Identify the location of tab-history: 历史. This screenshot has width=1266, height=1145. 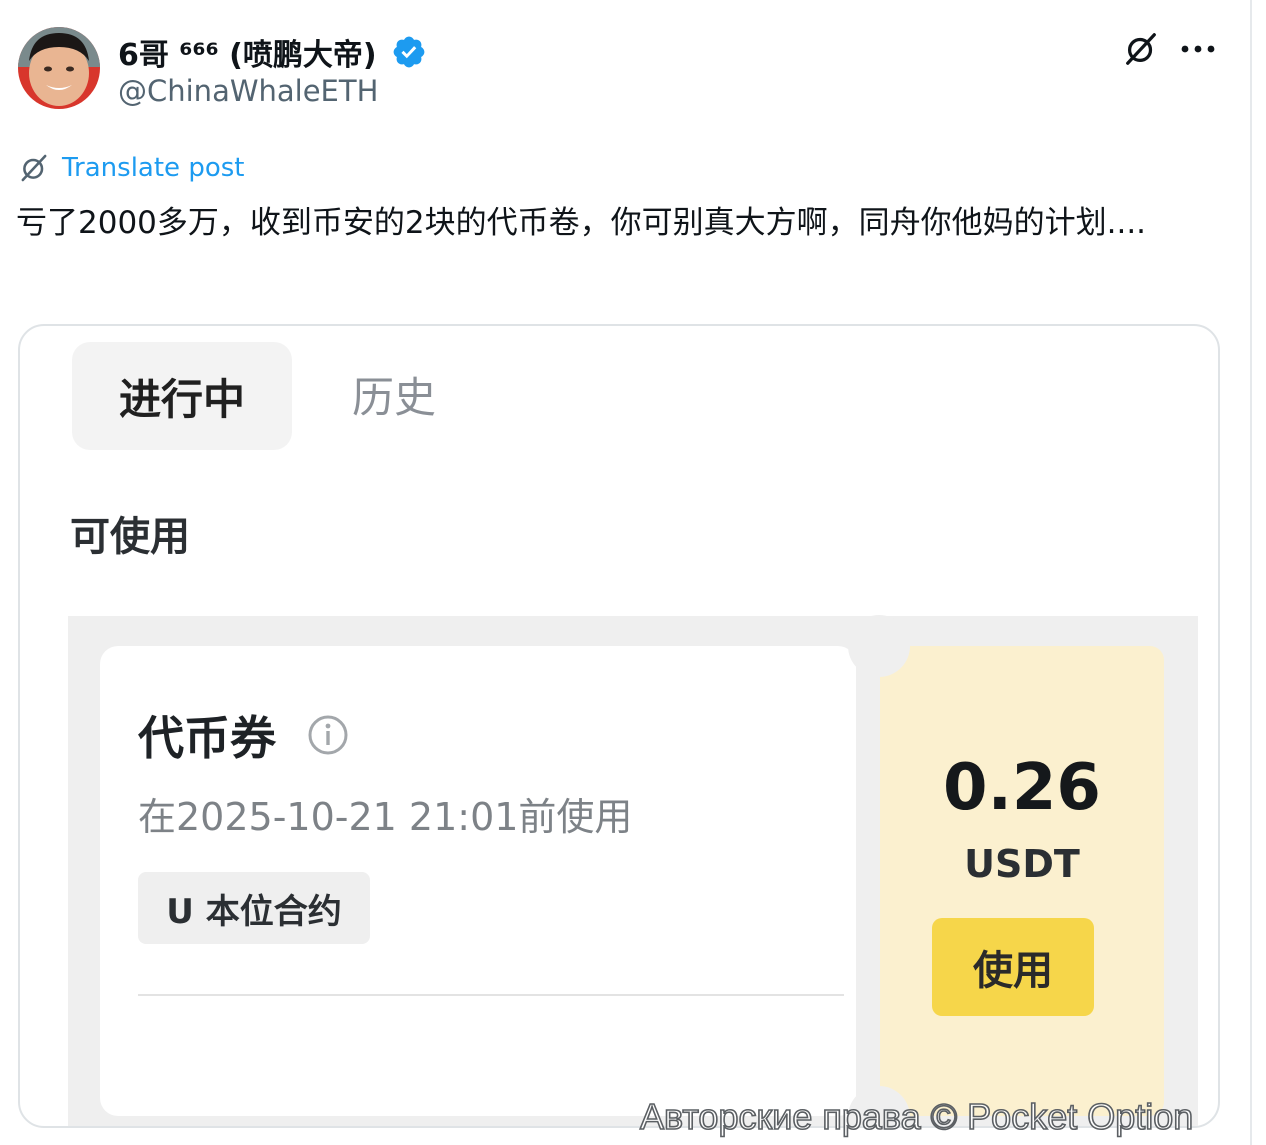
(394, 394).